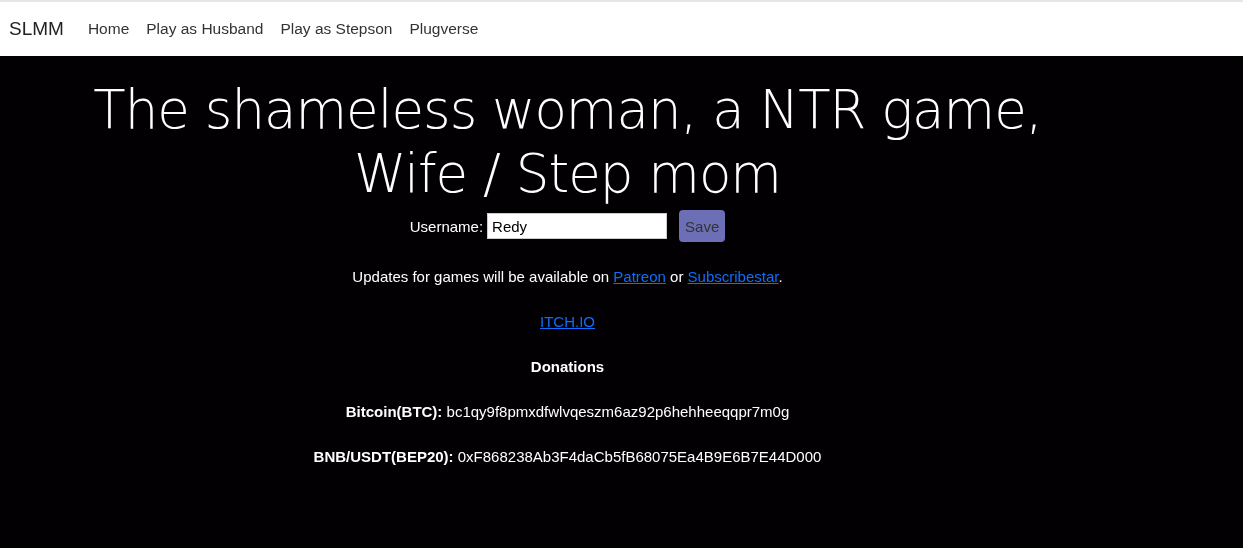  I want to click on username-field: Redy, so click(577, 226).